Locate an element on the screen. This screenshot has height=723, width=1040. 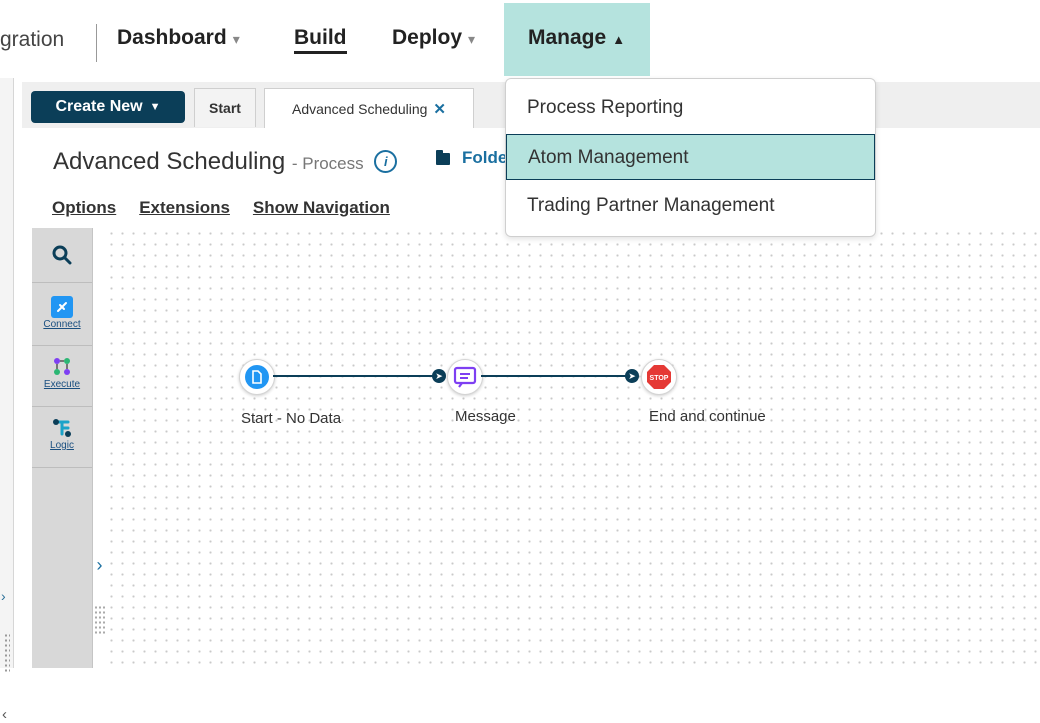
connect-icon is located at coordinates (62, 307).